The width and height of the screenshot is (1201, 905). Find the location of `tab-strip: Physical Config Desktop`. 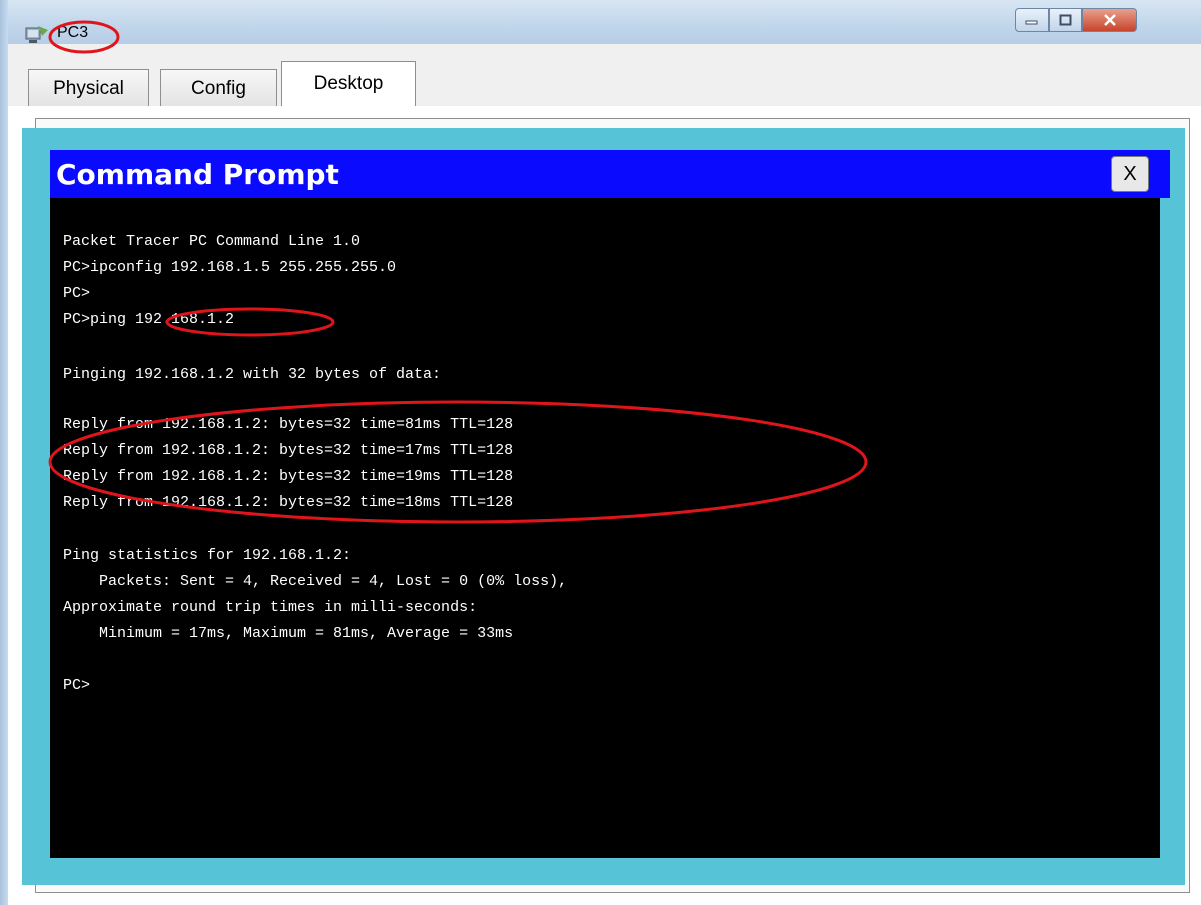

tab-strip: Physical Config Desktop is located at coordinates (604, 75).